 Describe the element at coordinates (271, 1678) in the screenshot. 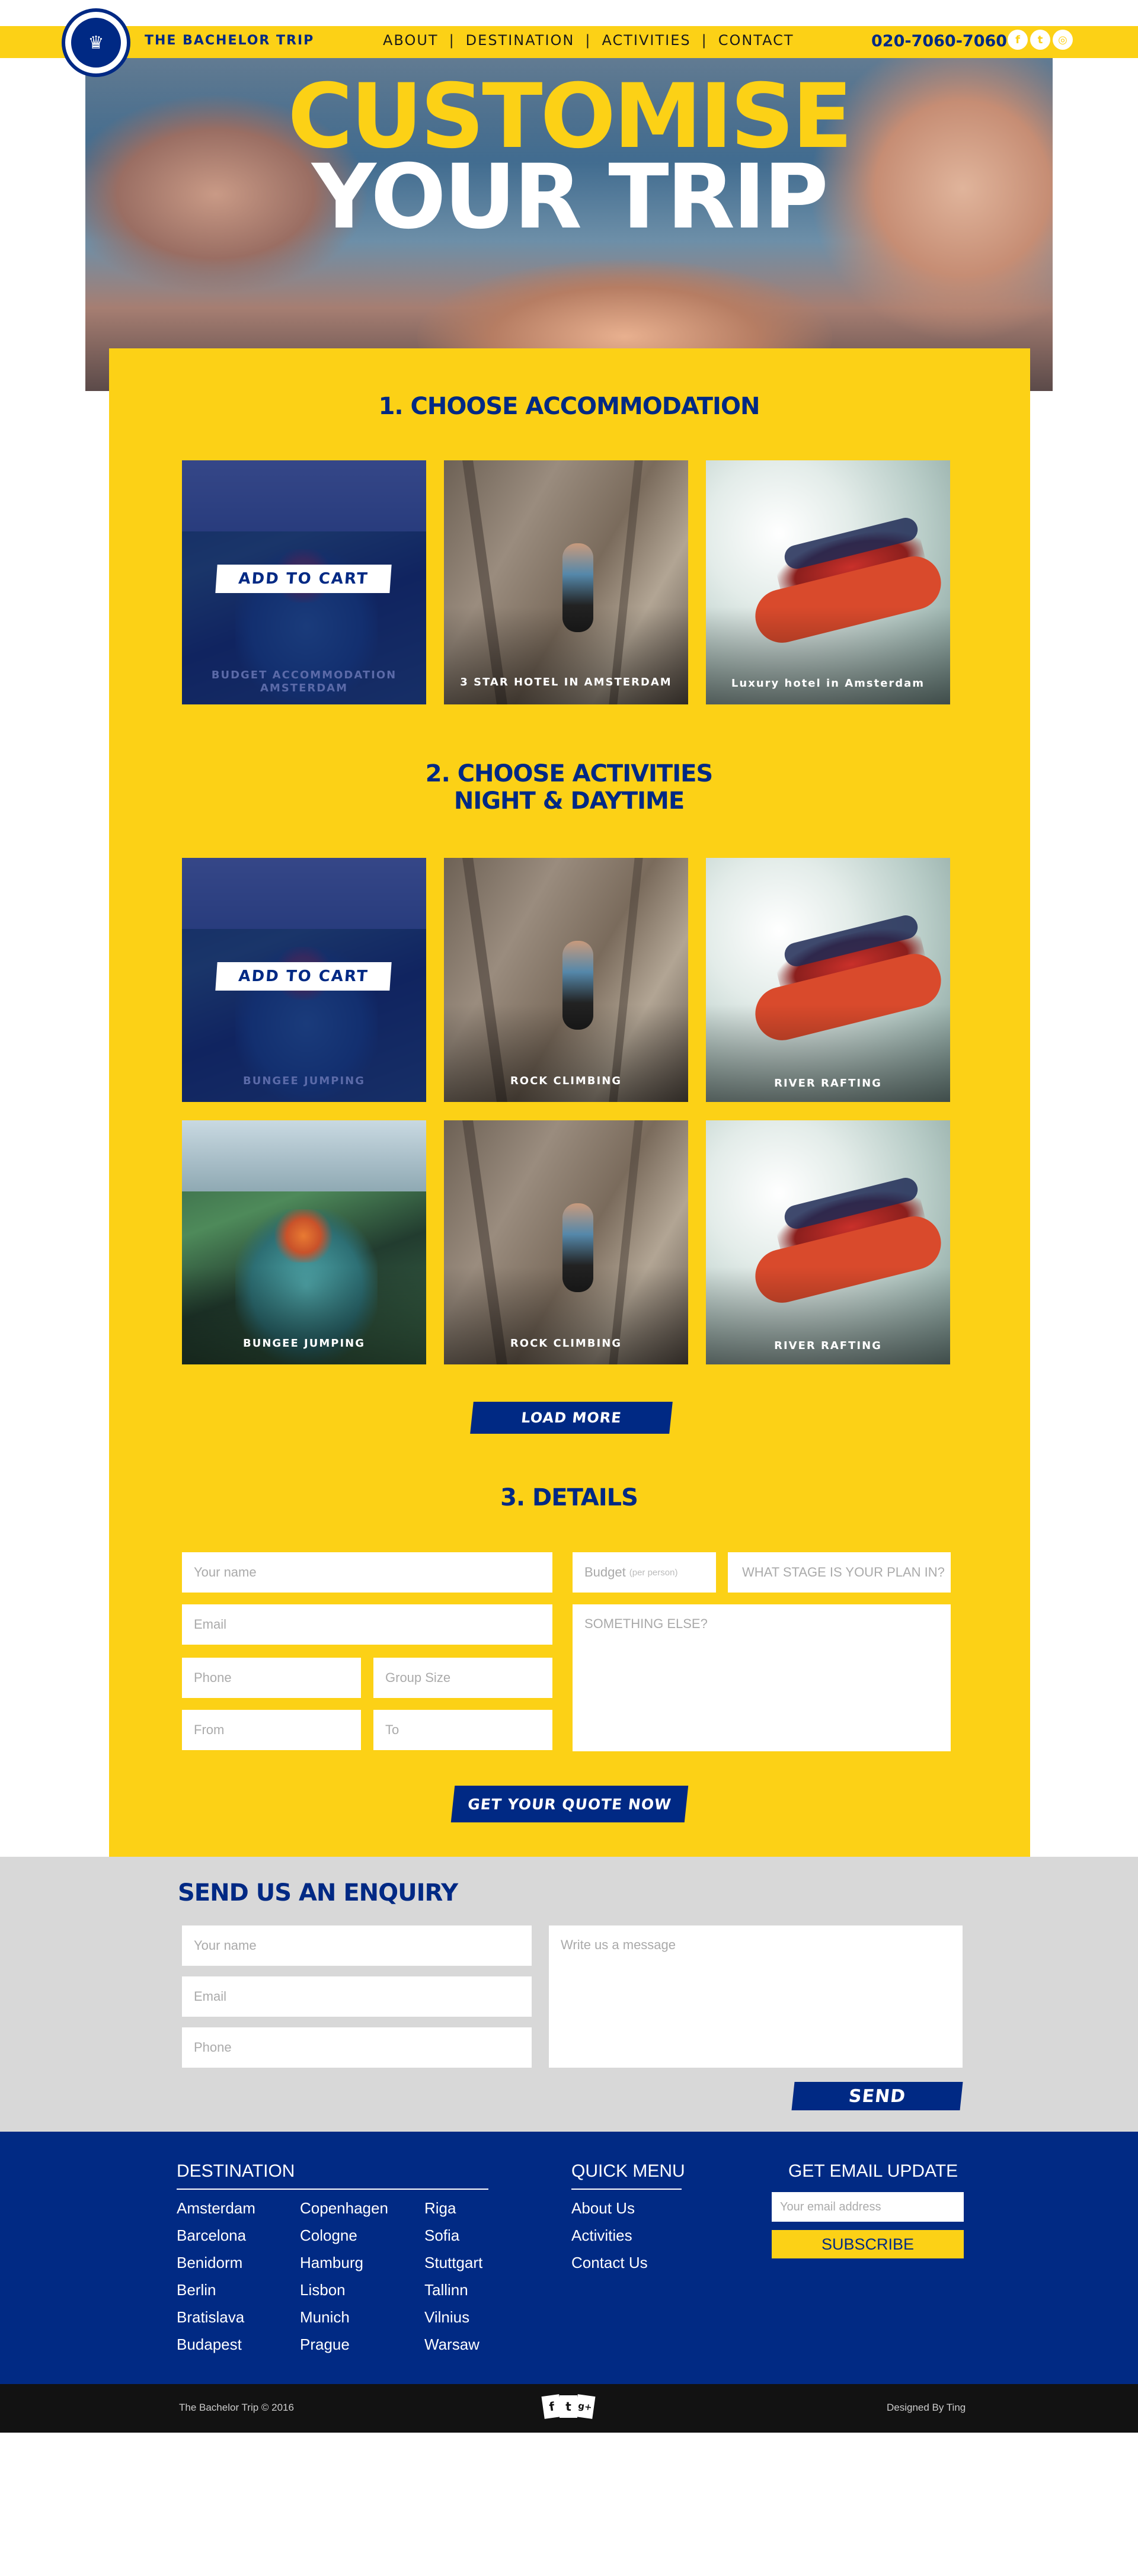

I see `phone-field: Phone` at that location.